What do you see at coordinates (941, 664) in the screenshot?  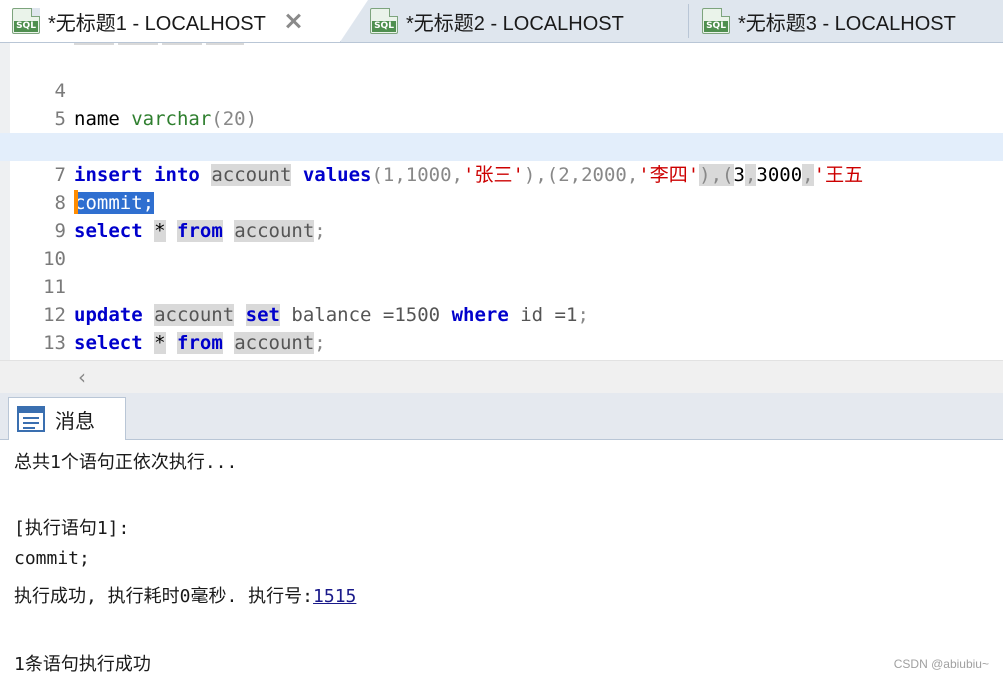 I see `watermark: CSDN @abiubiu~` at bounding box center [941, 664].